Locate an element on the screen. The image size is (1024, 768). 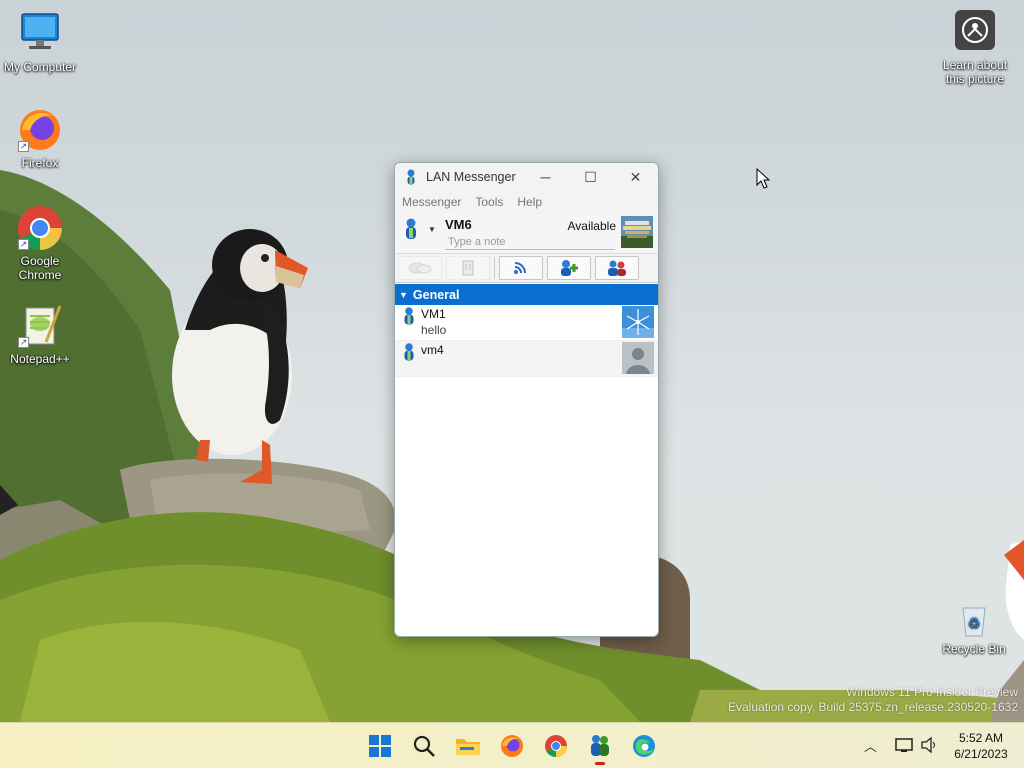
note-input: Type a note is located at coordinates (530, 242).